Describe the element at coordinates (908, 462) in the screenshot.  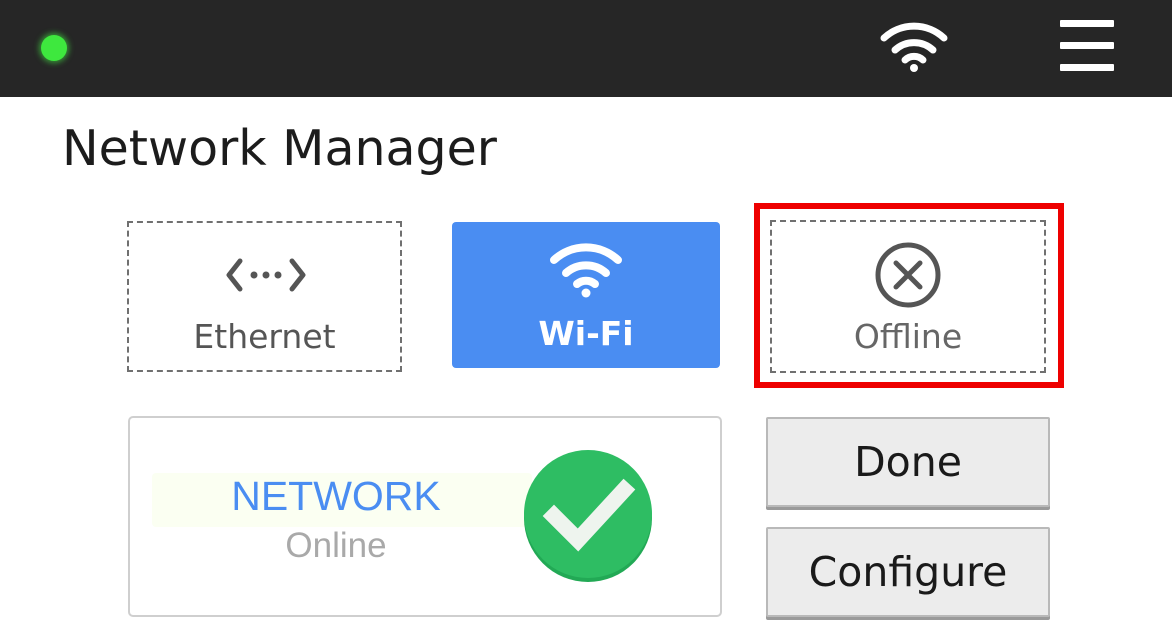
I see `done-button: Done` at that location.